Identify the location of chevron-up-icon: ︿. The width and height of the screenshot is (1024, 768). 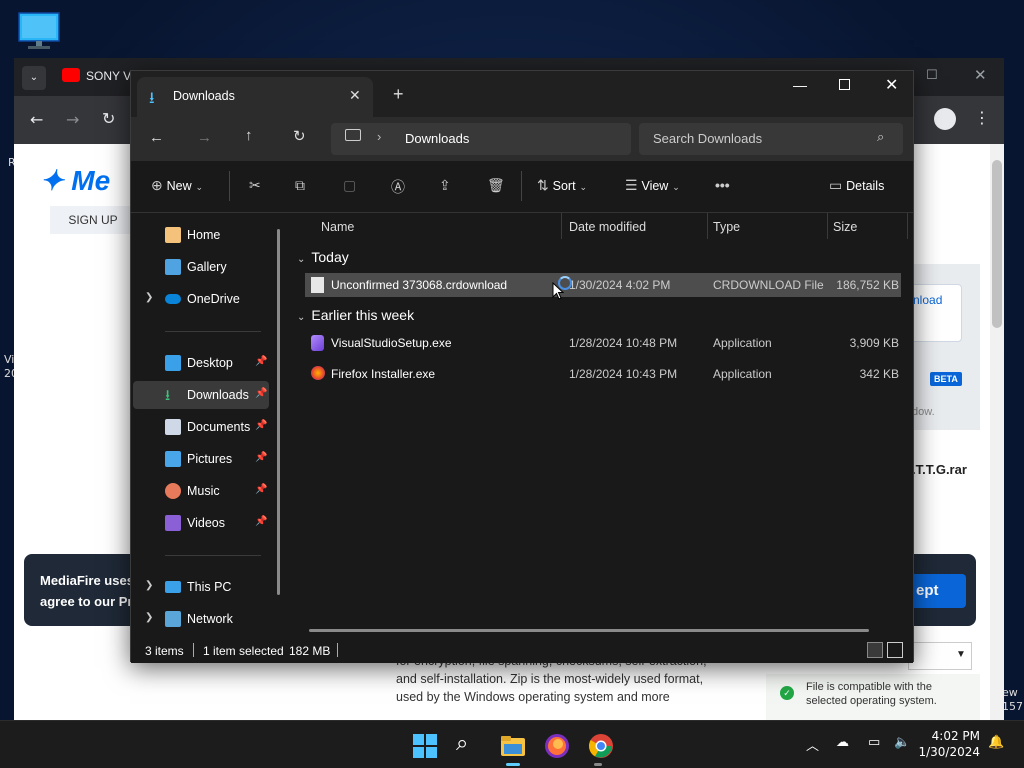
(812, 744).